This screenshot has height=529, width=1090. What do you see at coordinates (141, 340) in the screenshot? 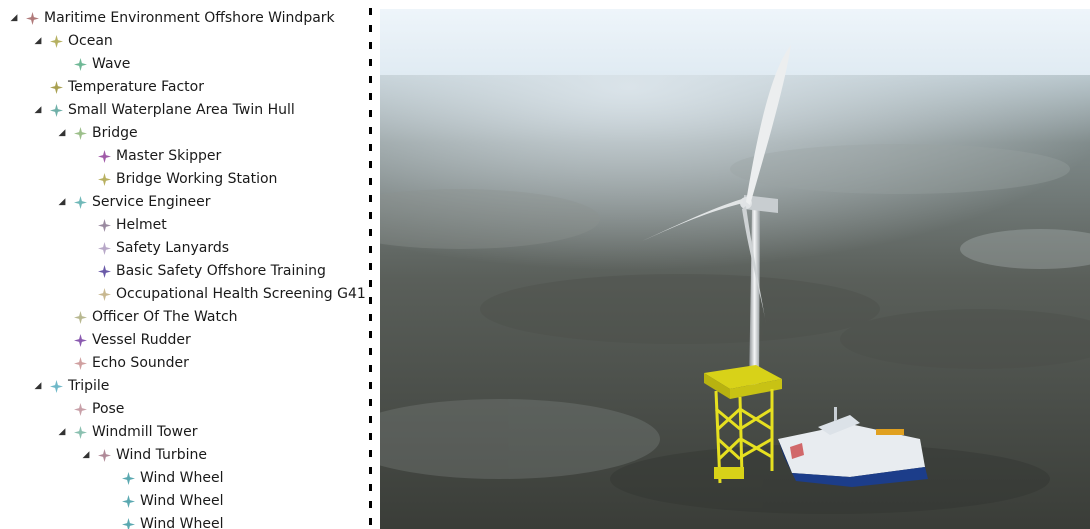
I see `tree-item-label: Vessel Rudder` at bounding box center [141, 340].